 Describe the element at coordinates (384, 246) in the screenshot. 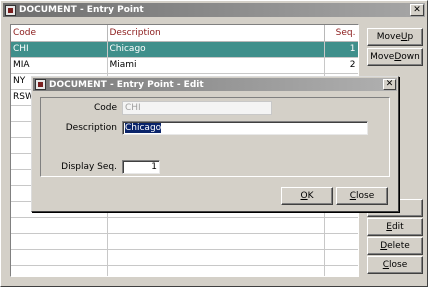

I see `delete-hotkey: D` at that location.